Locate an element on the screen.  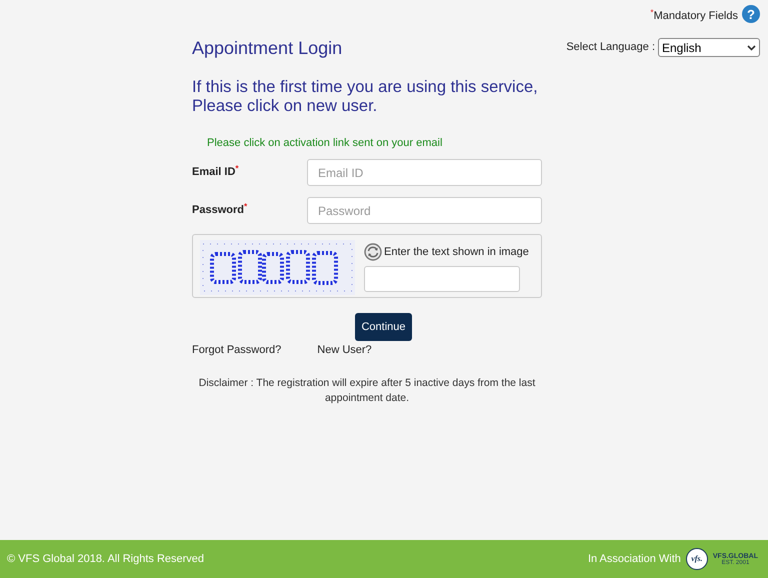
input-field: Password is located at coordinates (424, 210).